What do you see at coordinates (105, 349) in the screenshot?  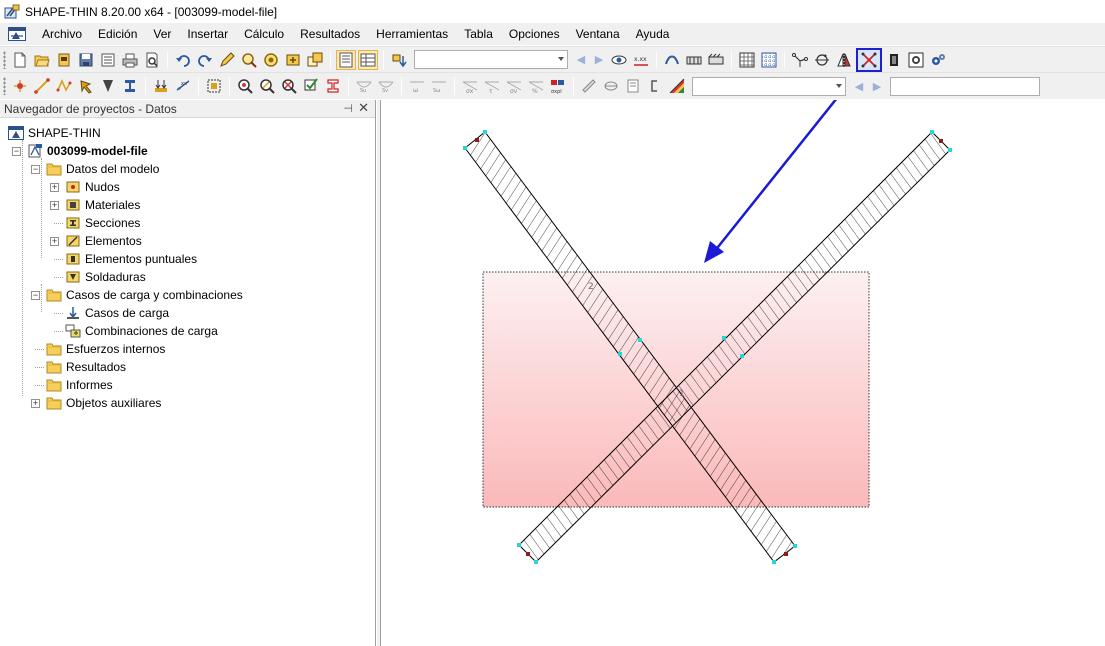 I see `tree-item-esfuerzos-internos: Esfuerzos internos` at bounding box center [105, 349].